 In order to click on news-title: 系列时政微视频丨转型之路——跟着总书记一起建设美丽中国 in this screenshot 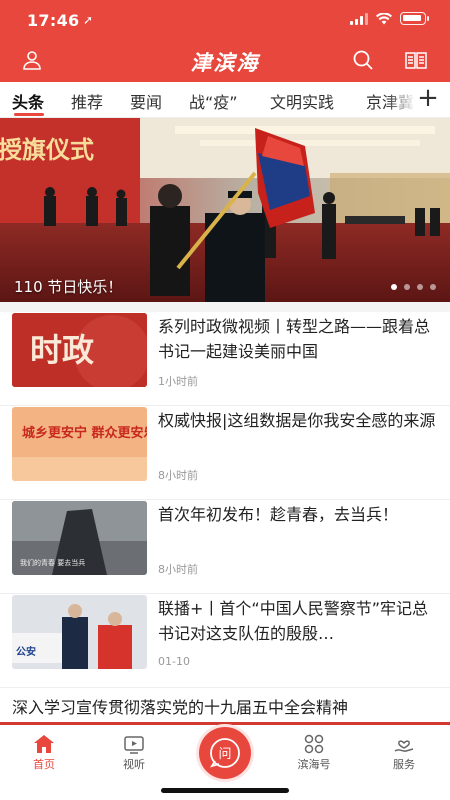, I will do `click(294, 339)`.